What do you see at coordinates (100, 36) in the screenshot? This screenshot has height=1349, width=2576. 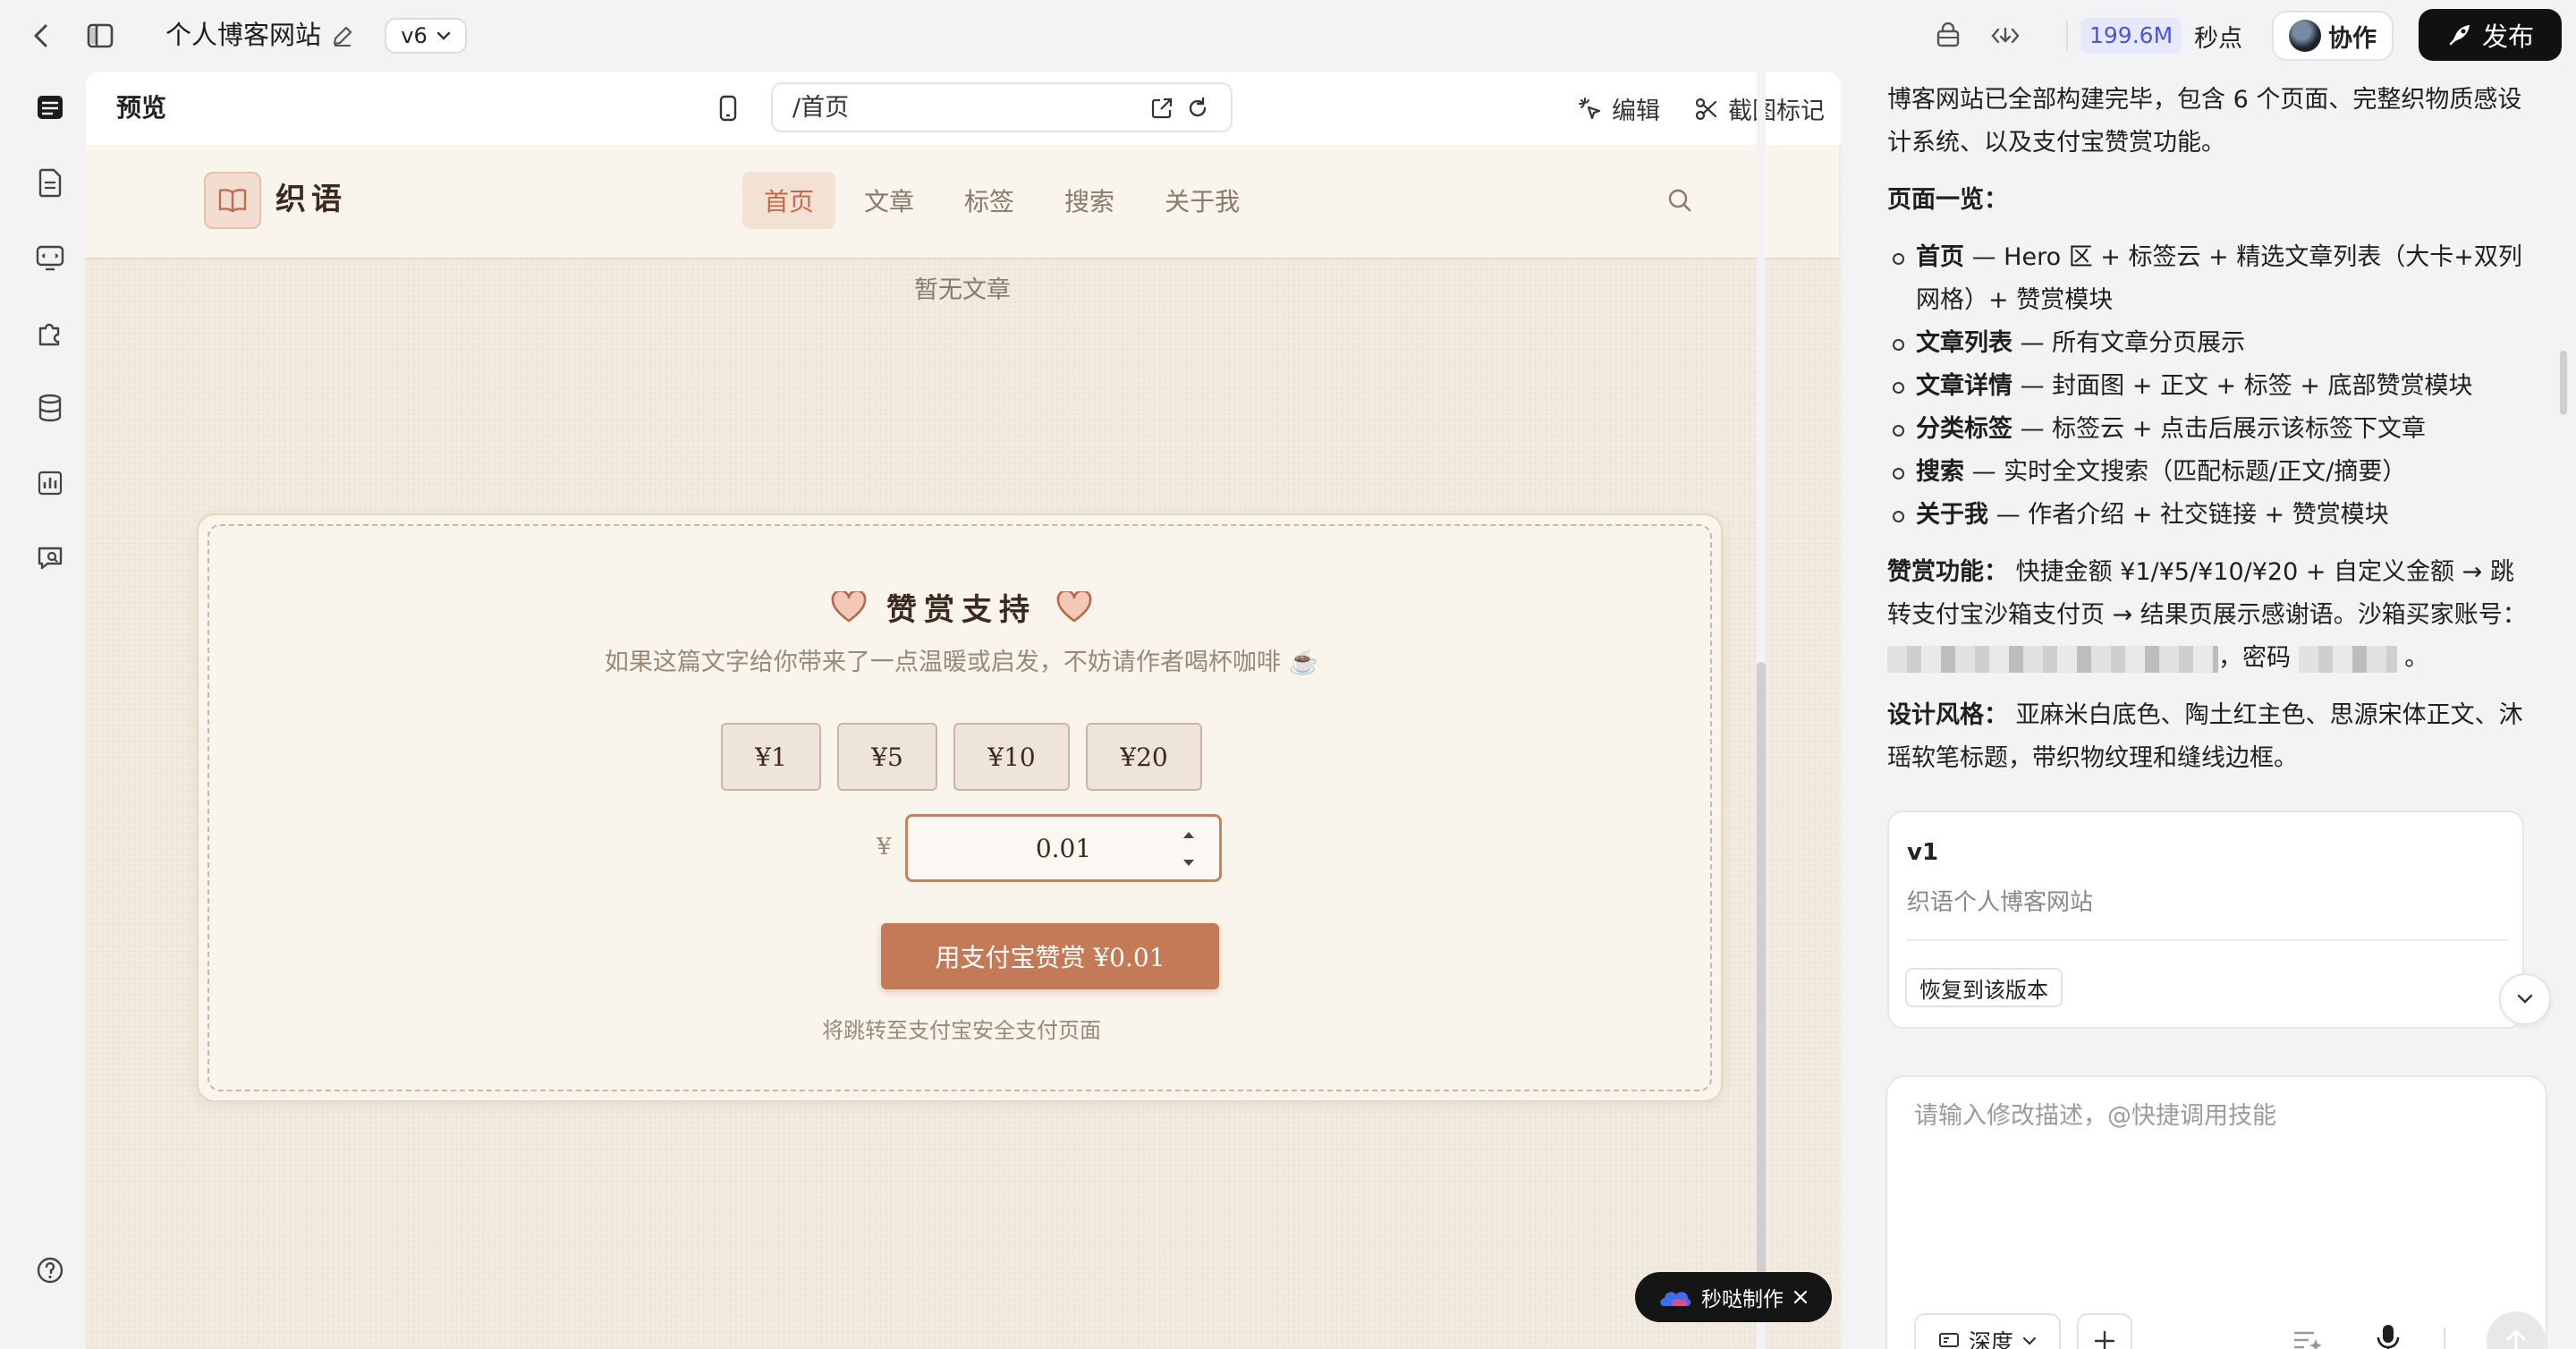 I see `sidebar-toggle-icon` at bounding box center [100, 36].